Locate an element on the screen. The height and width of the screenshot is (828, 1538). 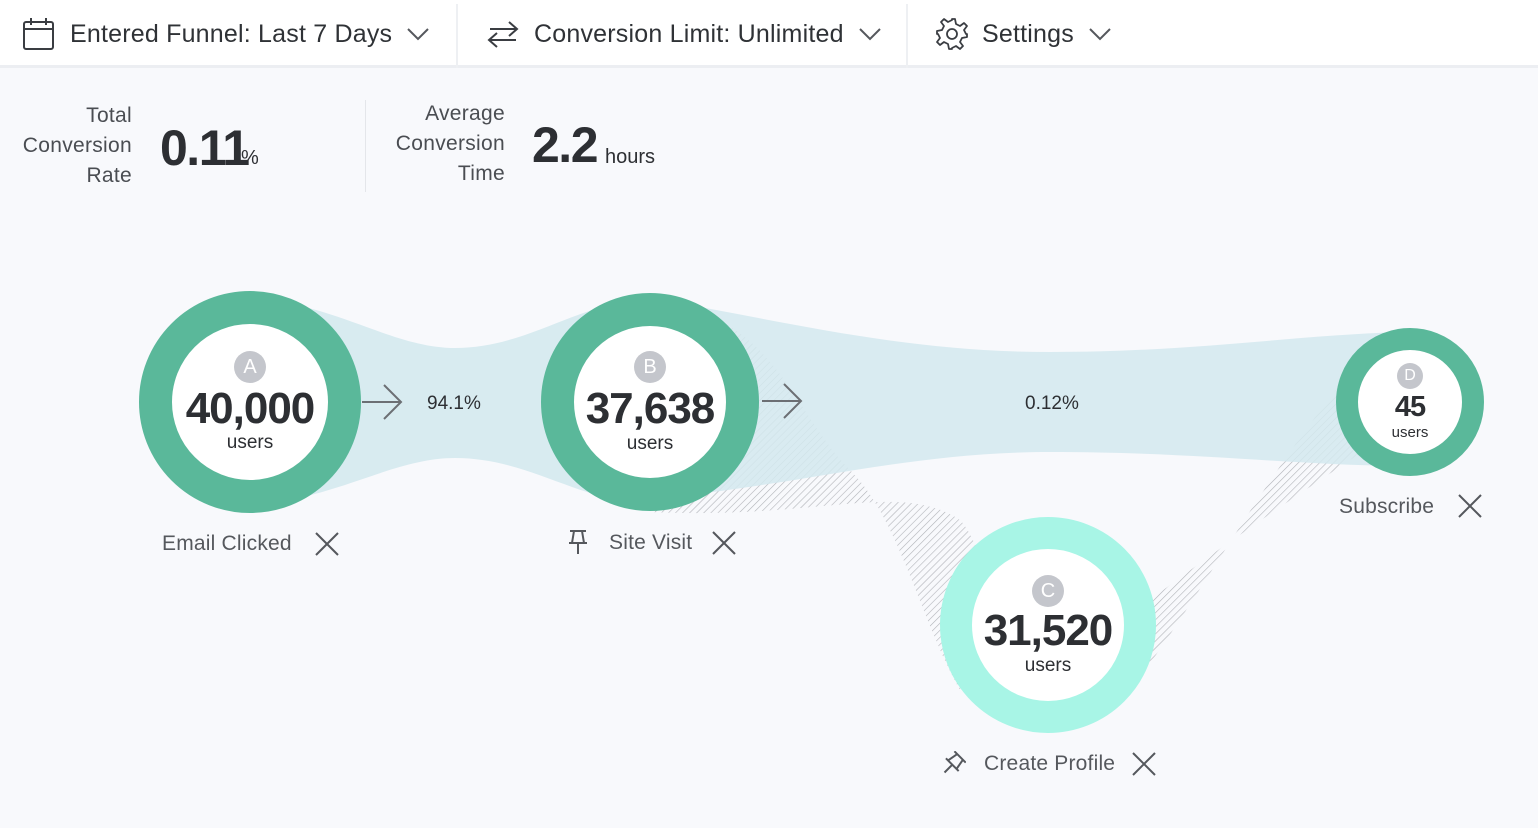
conversion-a-to-b: 94.1% is located at coordinates (454, 403).